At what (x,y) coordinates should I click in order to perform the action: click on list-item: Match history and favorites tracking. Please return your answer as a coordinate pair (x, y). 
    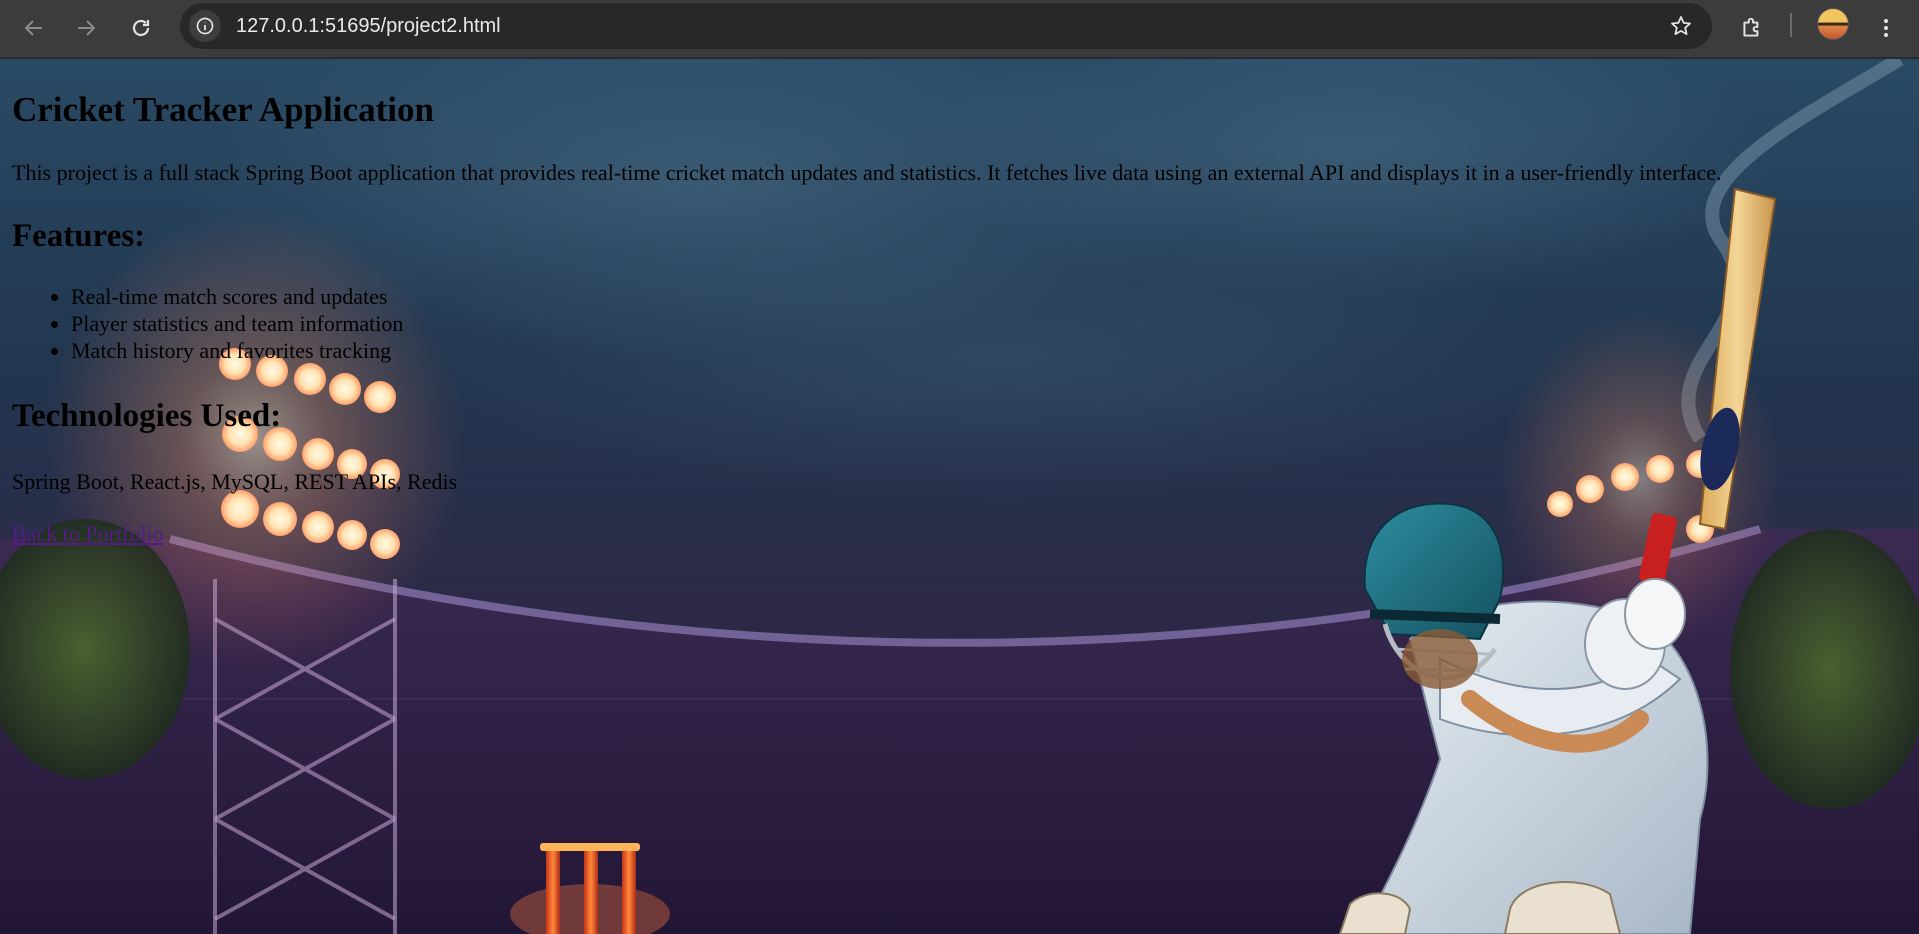
    Looking at the image, I should click on (237, 350).